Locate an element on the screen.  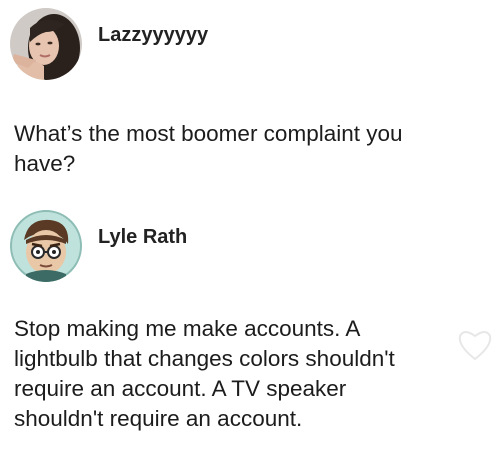
question-author-row: Lazzyyyyyy is located at coordinates (109, 44).